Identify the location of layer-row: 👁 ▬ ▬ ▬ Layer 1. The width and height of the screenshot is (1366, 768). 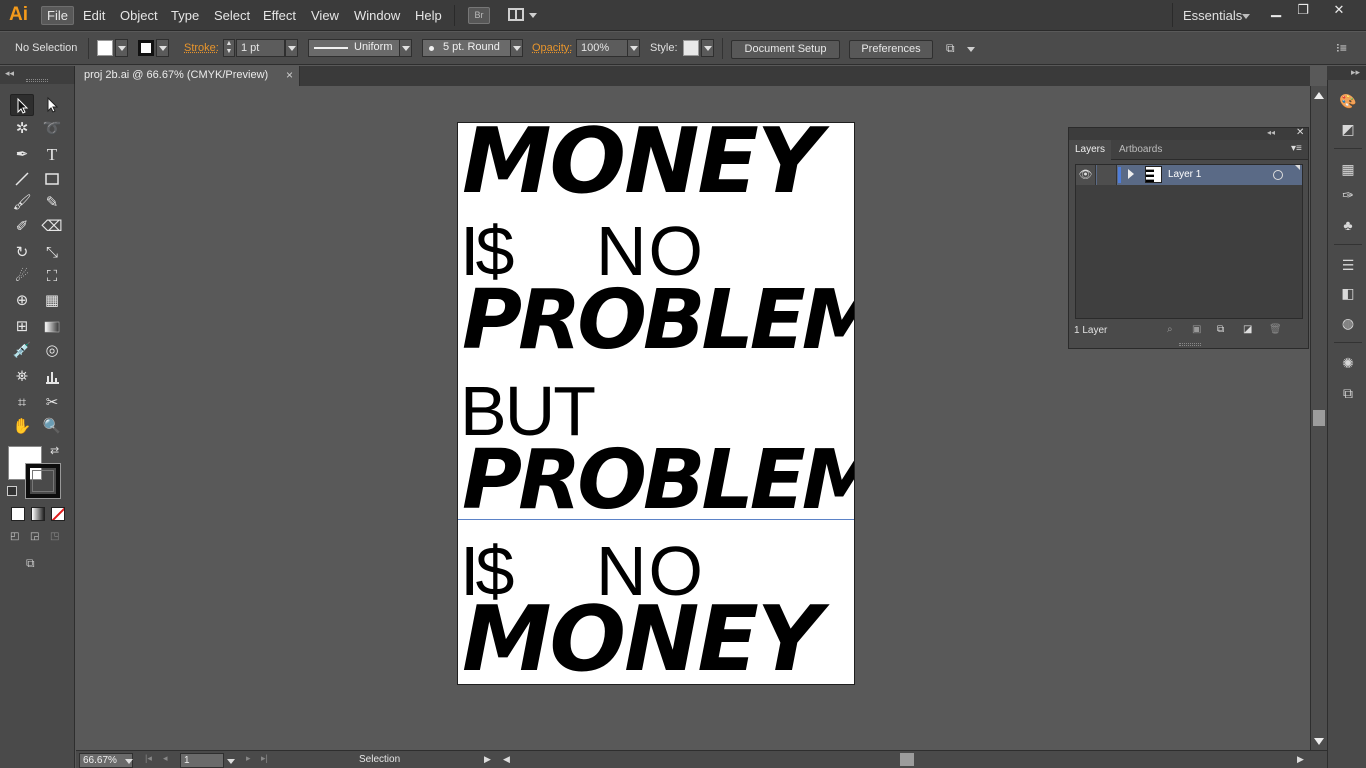
(1189, 175).